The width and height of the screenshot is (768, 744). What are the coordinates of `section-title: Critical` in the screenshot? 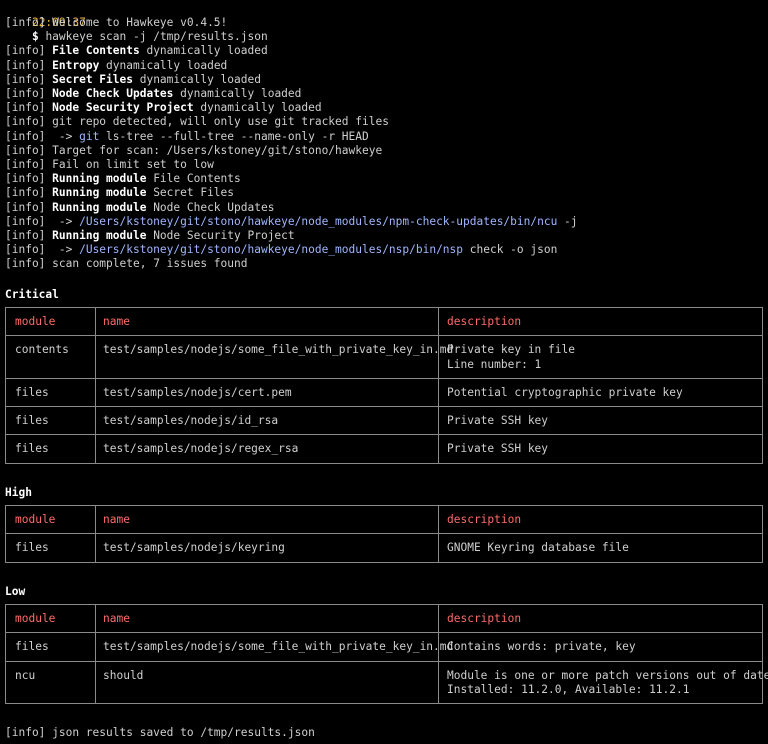 It's located at (32, 294).